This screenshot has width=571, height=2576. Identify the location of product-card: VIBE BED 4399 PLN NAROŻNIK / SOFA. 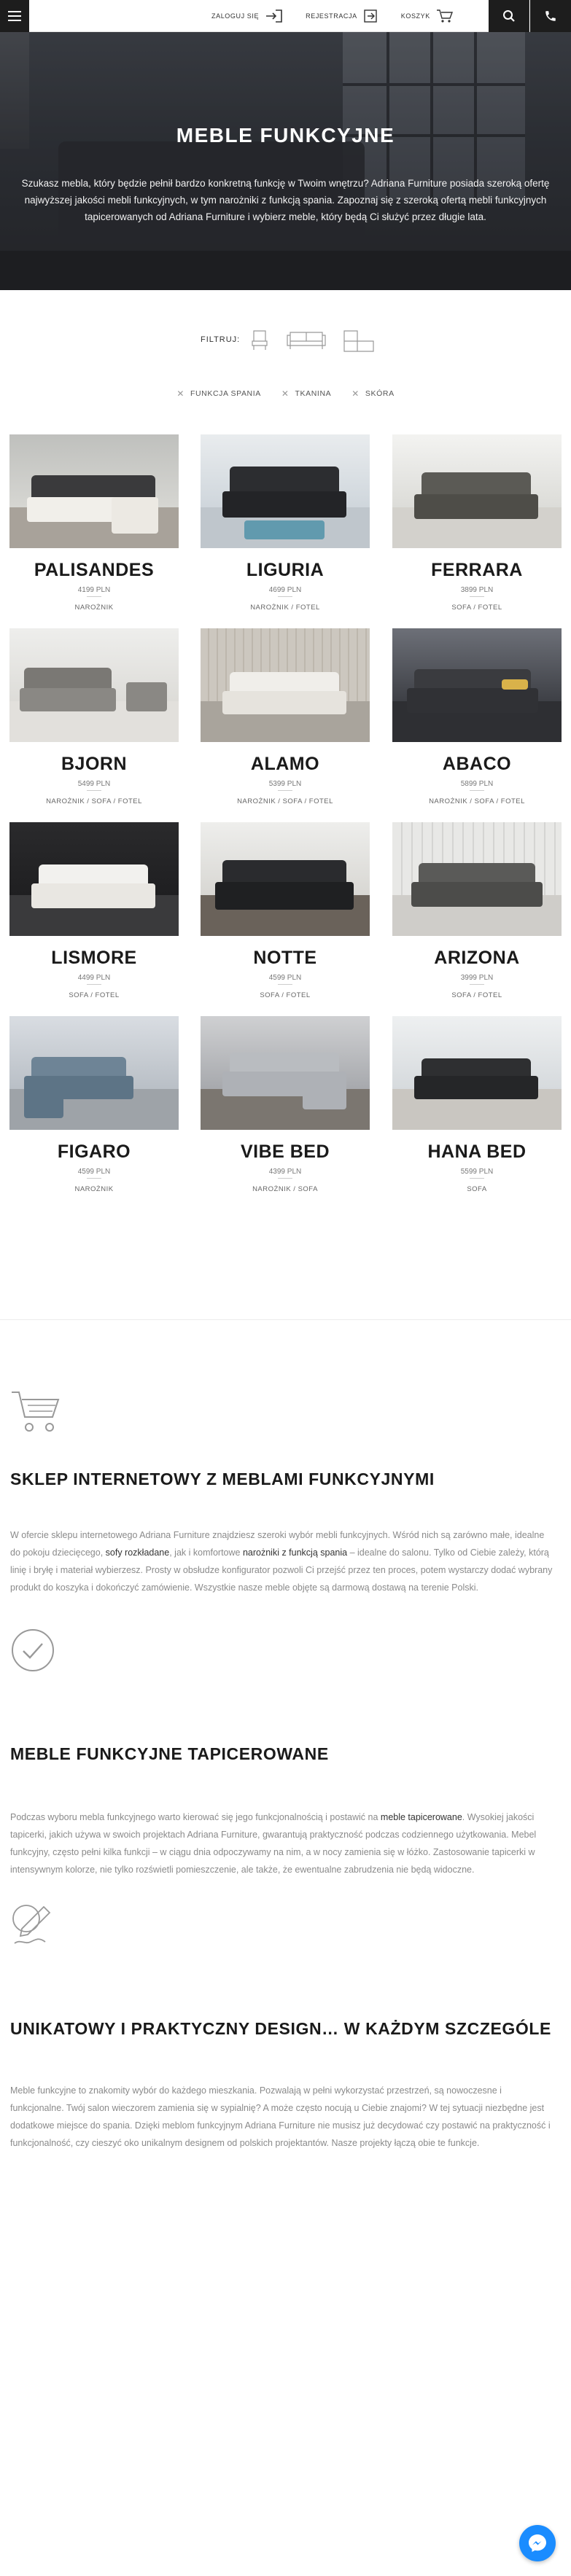
(285, 1111).